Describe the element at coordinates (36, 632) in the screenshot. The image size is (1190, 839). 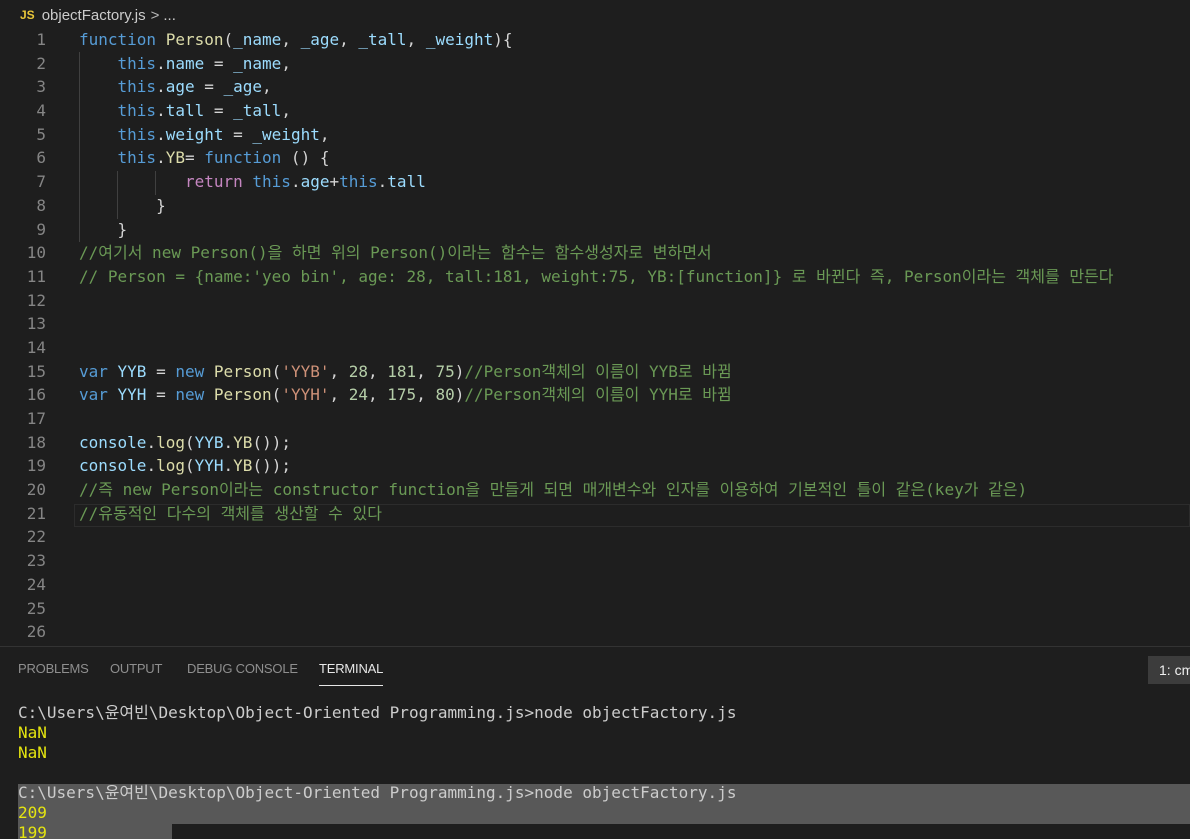
I see `line-number: 26` at that location.